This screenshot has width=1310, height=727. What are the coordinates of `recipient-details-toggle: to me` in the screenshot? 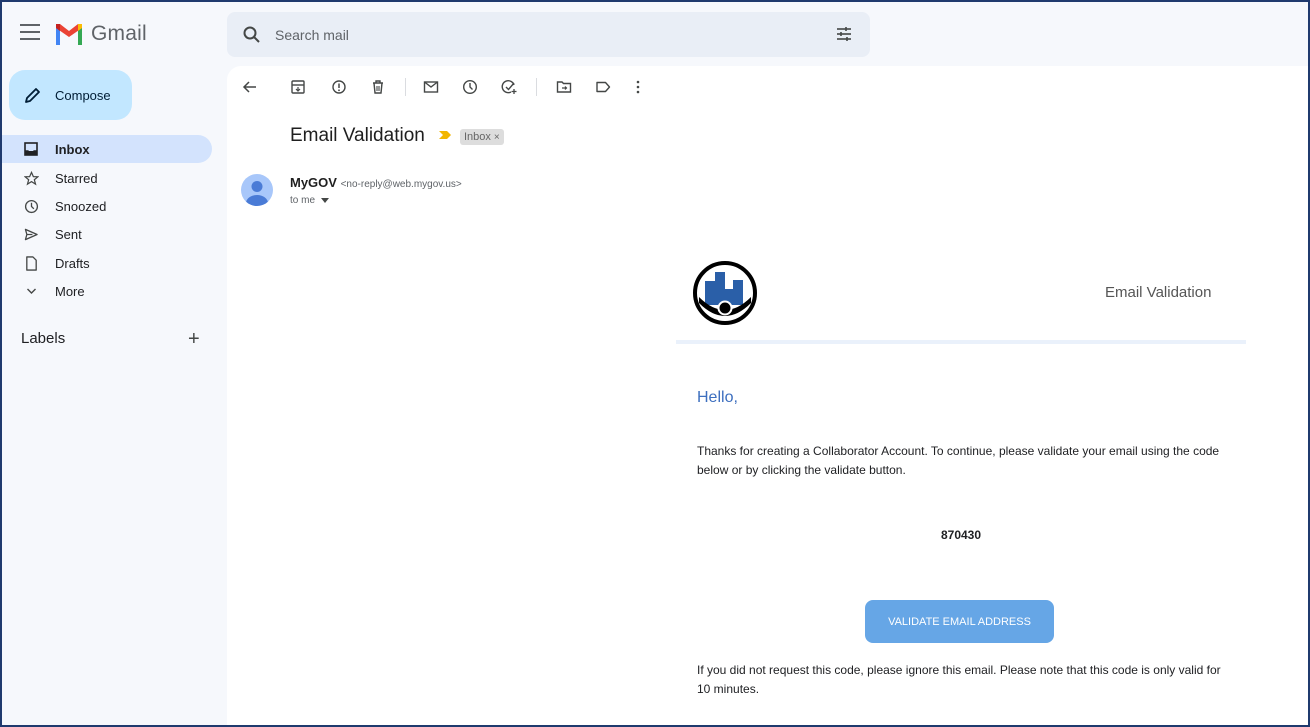 It's located at (309, 200).